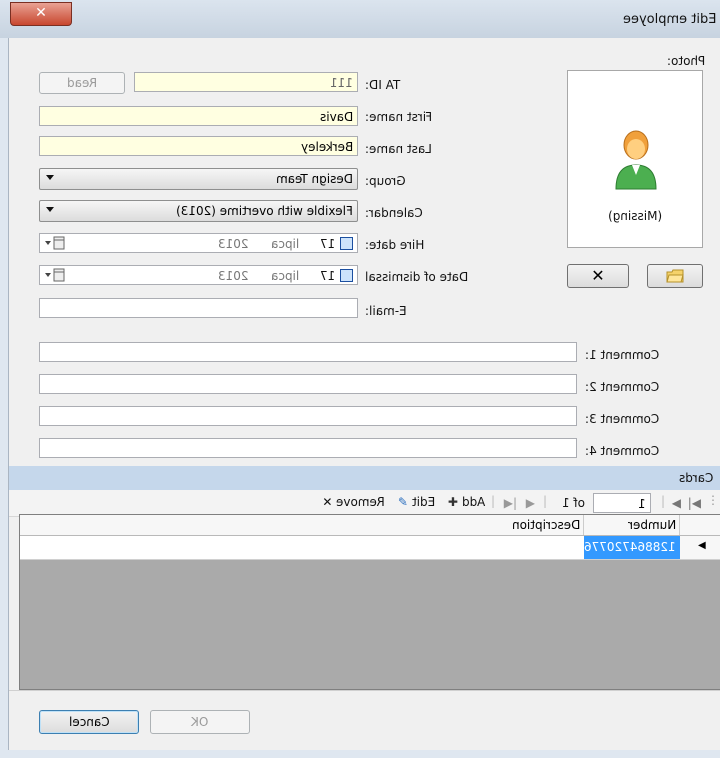  Describe the element at coordinates (385, 181) in the screenshot. I see `group-label: Group:` at that location.